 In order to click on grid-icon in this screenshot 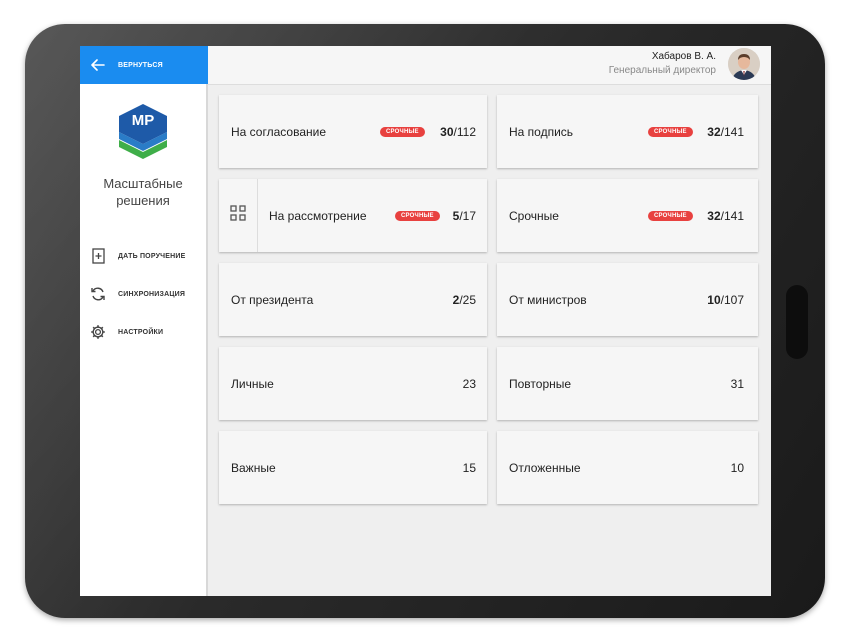, I will do `click(238, 215)`.